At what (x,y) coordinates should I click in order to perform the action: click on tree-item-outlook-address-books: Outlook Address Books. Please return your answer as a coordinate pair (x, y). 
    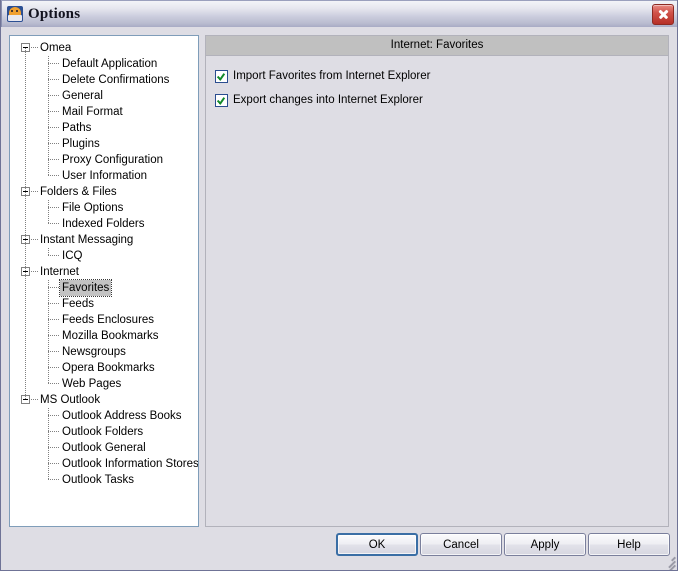
    Looking at the image, I should click on (104, 416).